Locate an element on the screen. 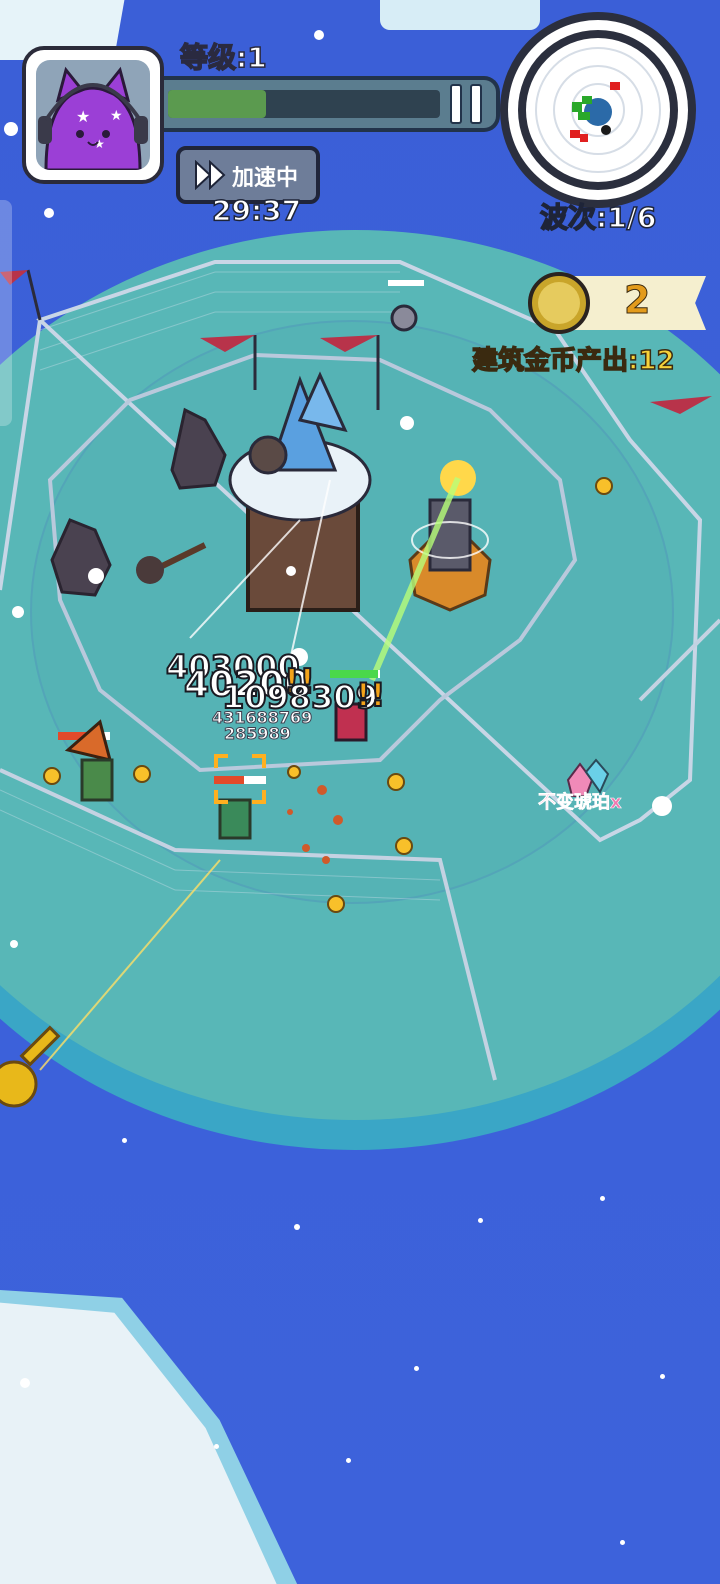 This screenshot has width=720, height=1584. wave-counter: 波次:1/6 is located at coordinates (598, 217).